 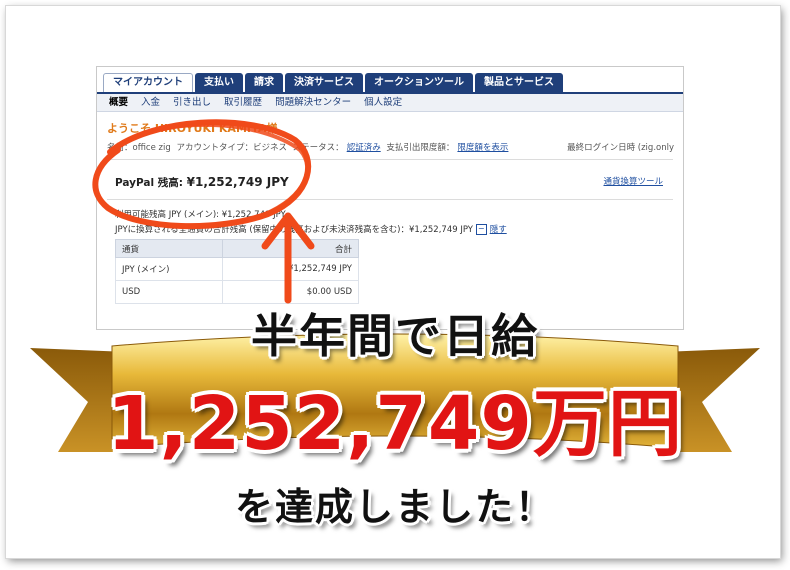 What do you see at coordinates (395, 424) in the screenshot?
I see `headline-amount: 1,252,749万円` at bounding box center [395, 424].